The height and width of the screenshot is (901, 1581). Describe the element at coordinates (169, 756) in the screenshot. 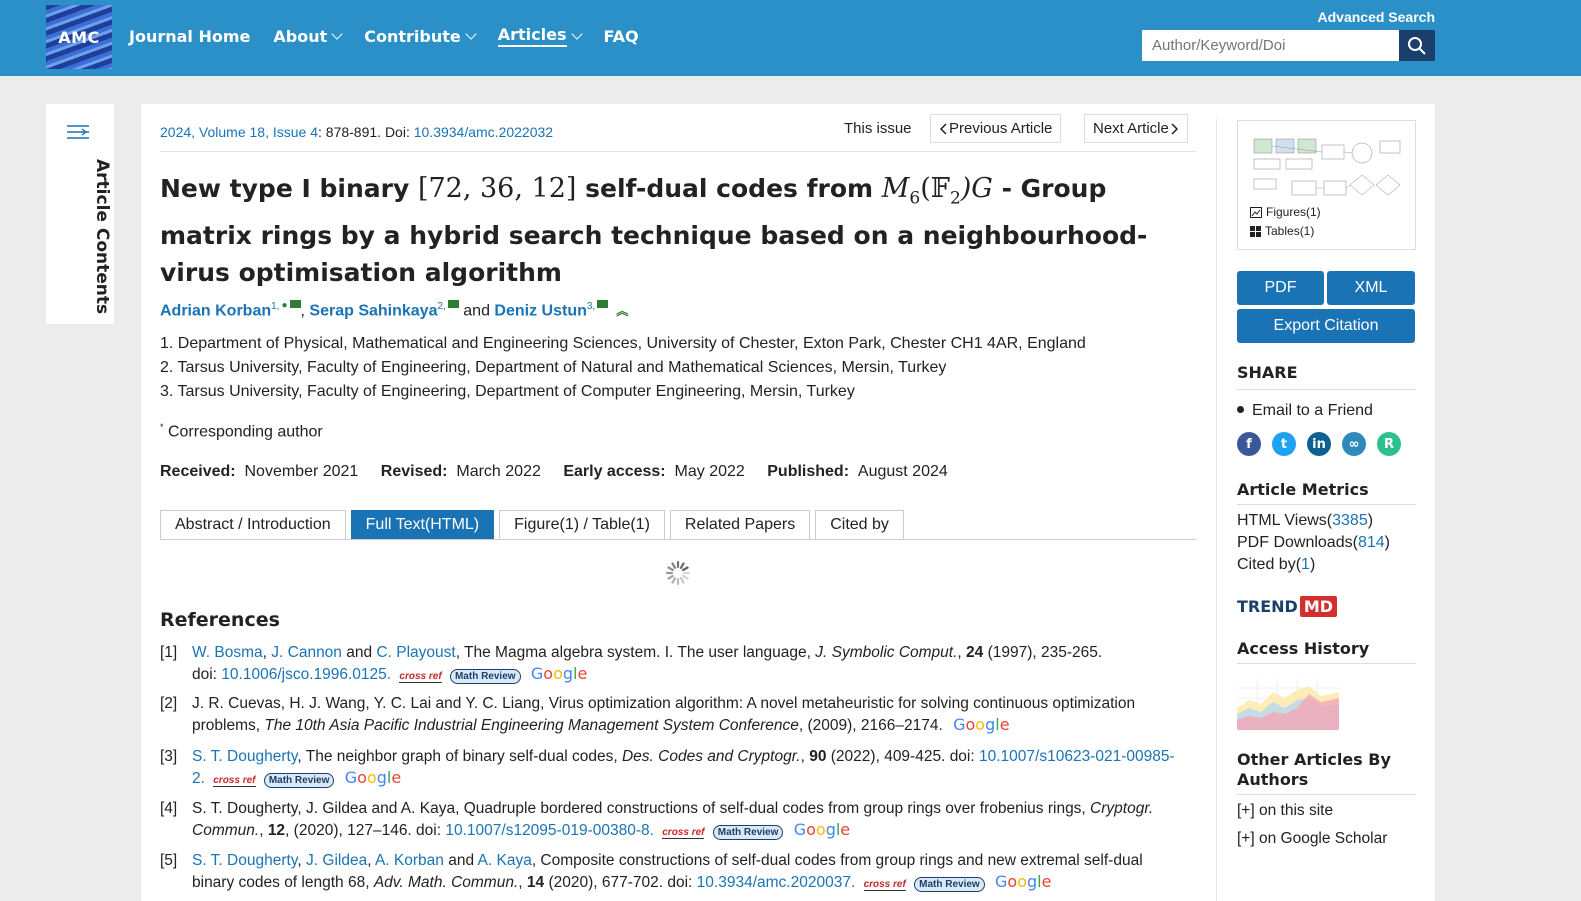

I see `reference-number: [3]` at that location.